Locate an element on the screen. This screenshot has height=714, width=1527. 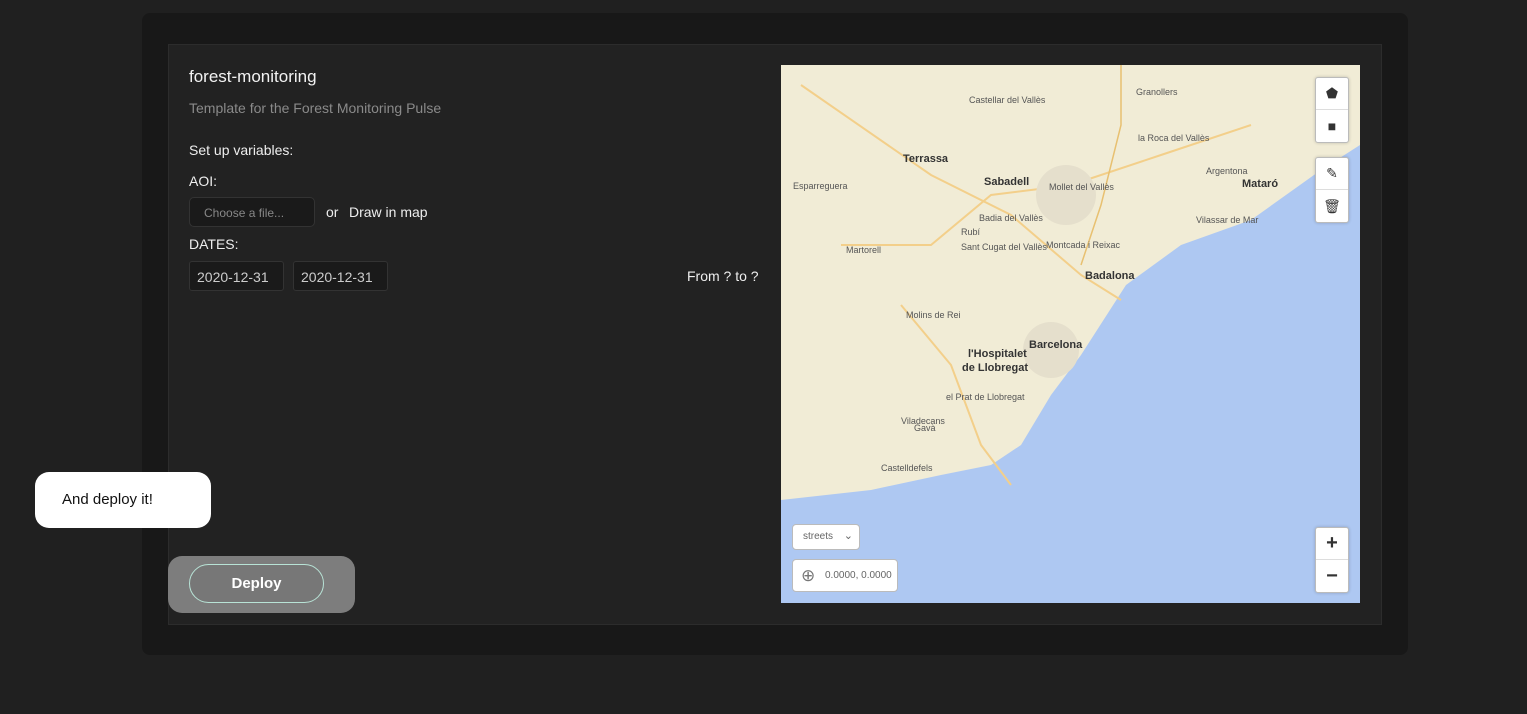
map-place-label: Martorell is located at coordinates (864, 250).